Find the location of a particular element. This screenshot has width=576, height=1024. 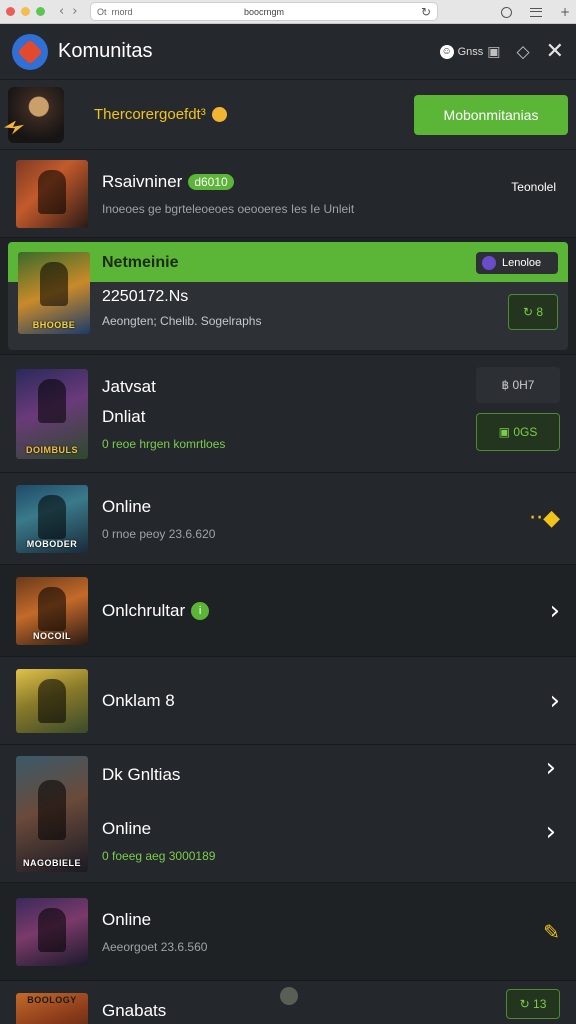

status-badge: d6010 is located at coordinates (211, 181).